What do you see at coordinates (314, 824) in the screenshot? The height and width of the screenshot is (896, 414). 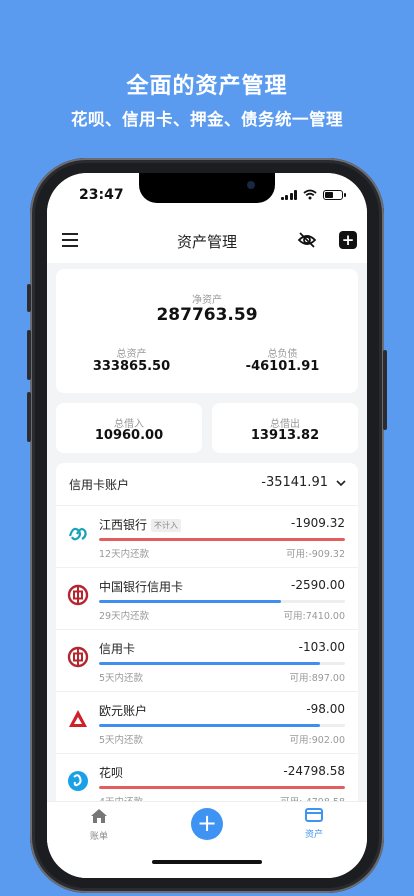 I see `tab-assets: 资产` at bounding box center [314, 824].